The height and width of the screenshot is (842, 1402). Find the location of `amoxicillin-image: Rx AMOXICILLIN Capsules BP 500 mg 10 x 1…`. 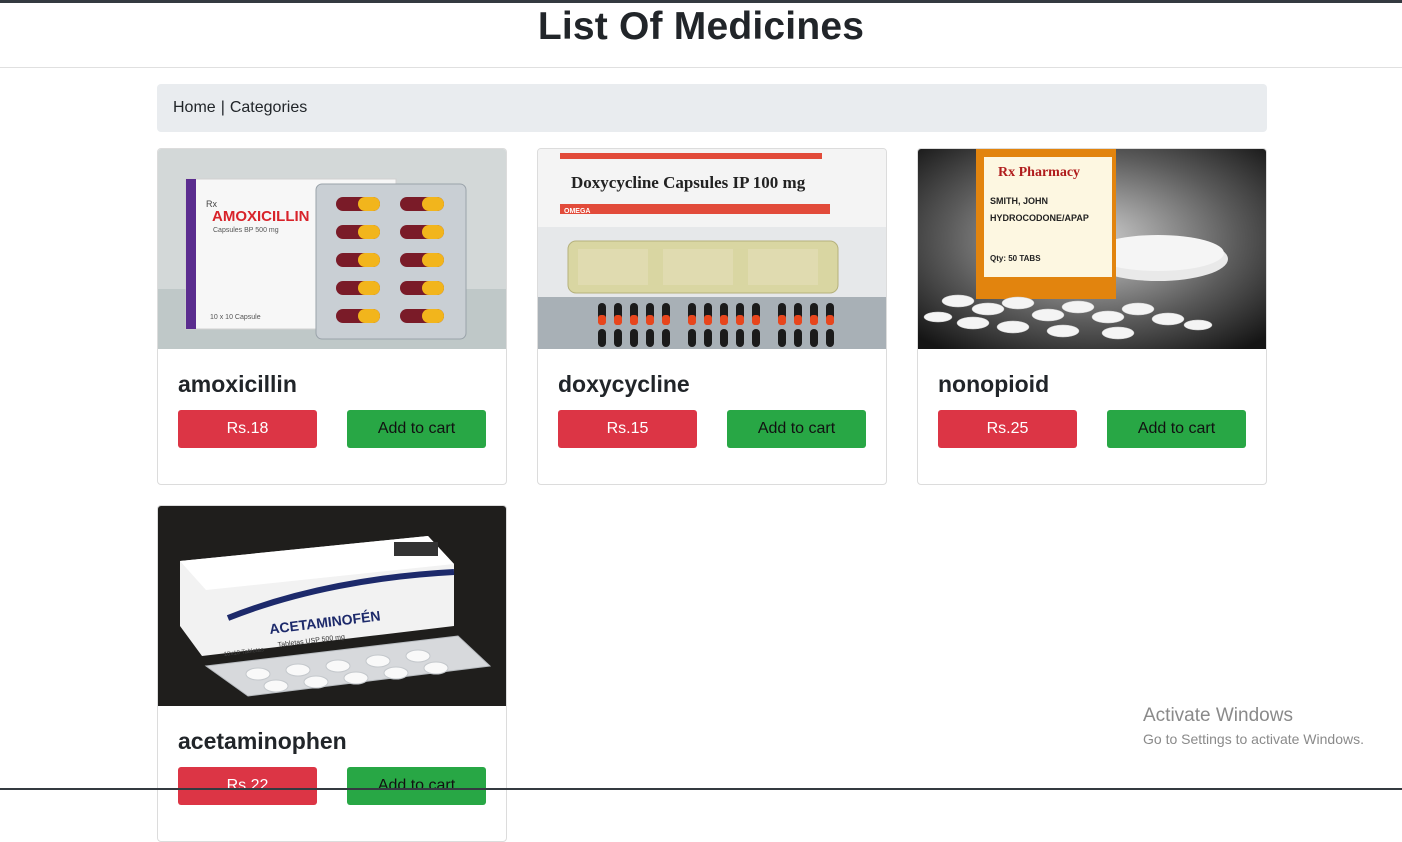

amoxicillin-image: Rx AMOXICILLIN Capsules BP 500 mg 10 x 1… is located at coordinates (332, 249).